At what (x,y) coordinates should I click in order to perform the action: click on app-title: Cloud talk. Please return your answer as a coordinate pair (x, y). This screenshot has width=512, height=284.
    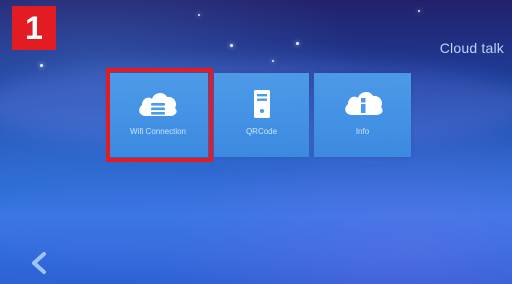
    Looking at the image, I should click on (471, 48).